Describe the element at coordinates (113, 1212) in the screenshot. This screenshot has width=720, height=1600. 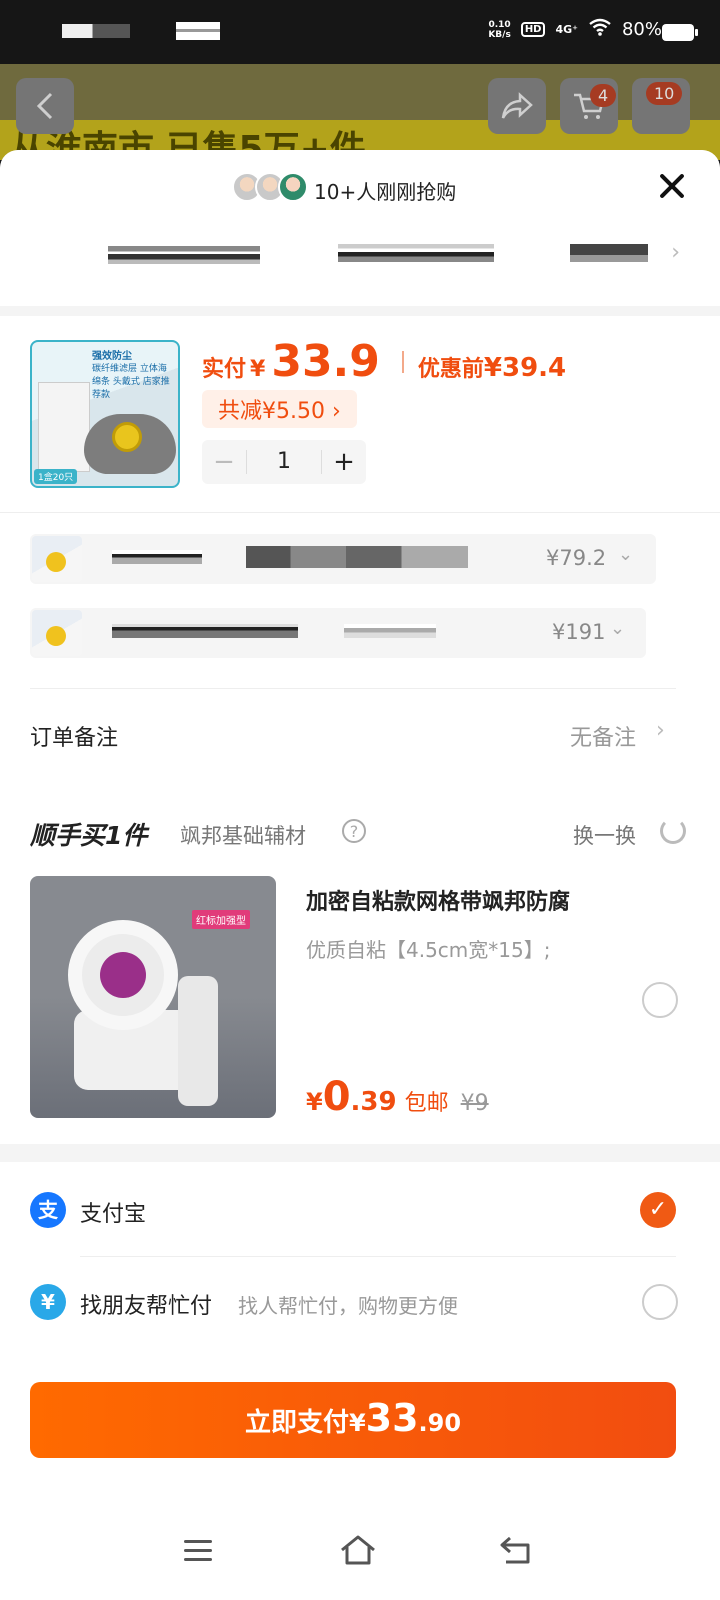
I see `payment-method-alipay: 支付宝` at that location.